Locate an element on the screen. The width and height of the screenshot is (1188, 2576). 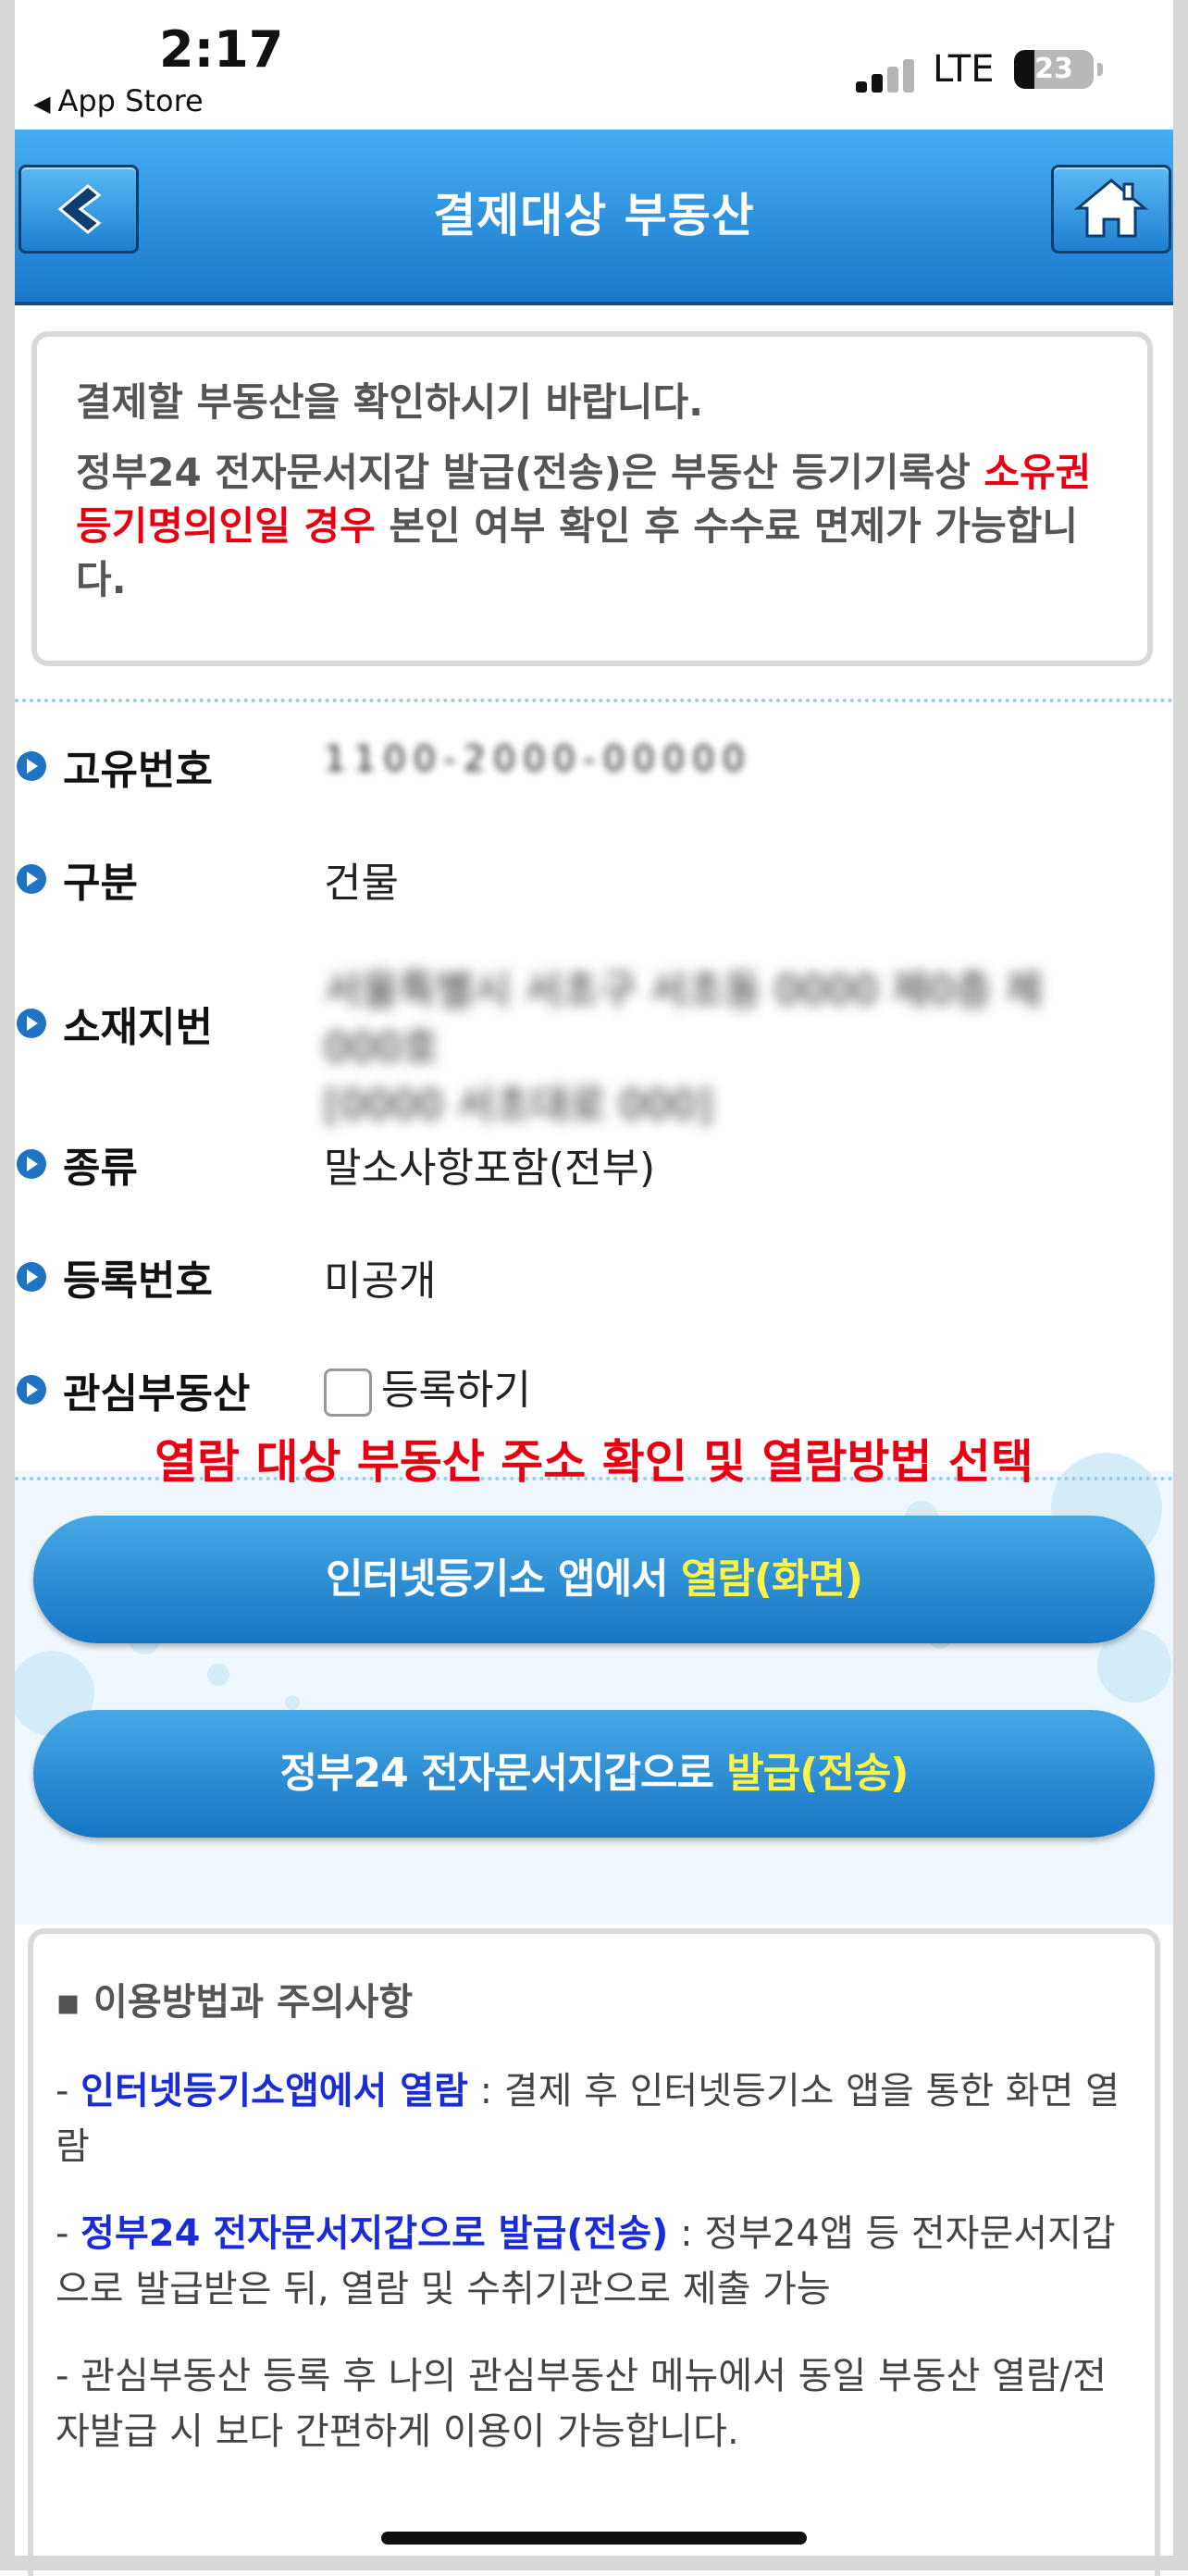
status-bar: 2:17 ◀ App Store LTE 23 is located at coordinates (594, 65).